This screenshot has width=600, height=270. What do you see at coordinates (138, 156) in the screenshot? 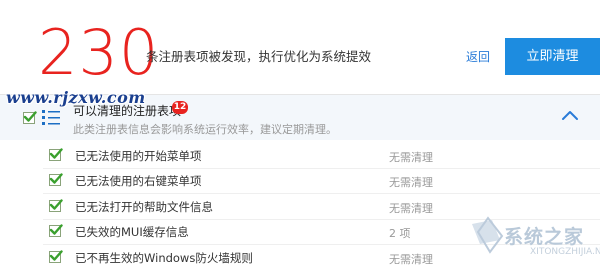
I see `item-label: 已无法使用的开始菜单项` at bounding box center [138, 156].